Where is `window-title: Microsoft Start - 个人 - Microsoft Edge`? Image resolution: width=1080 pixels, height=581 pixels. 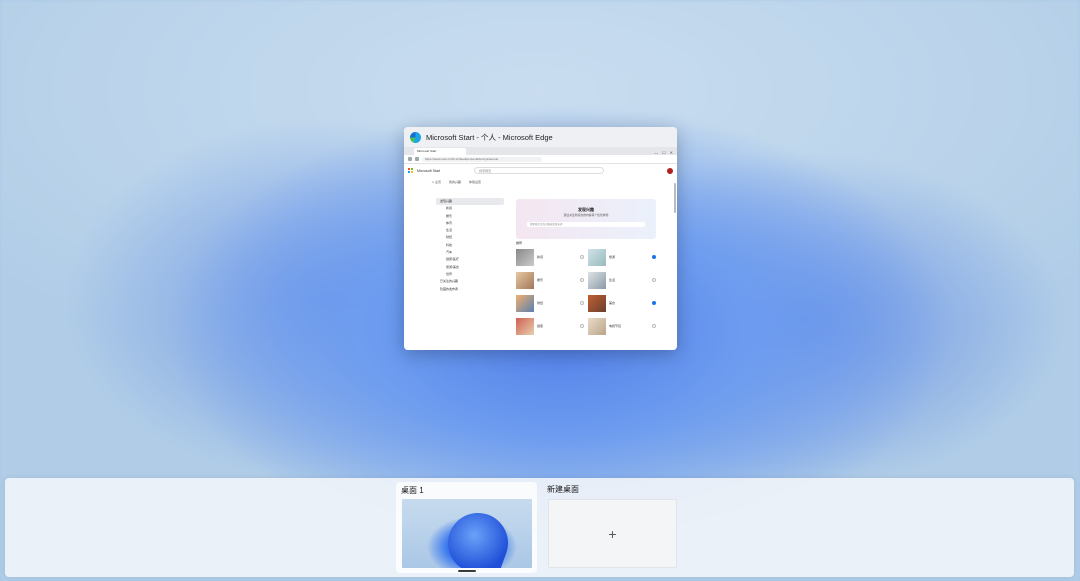 window-title: Microsoft Start - 个人 - Microsoft Edge is located at coordinates (489, 137).